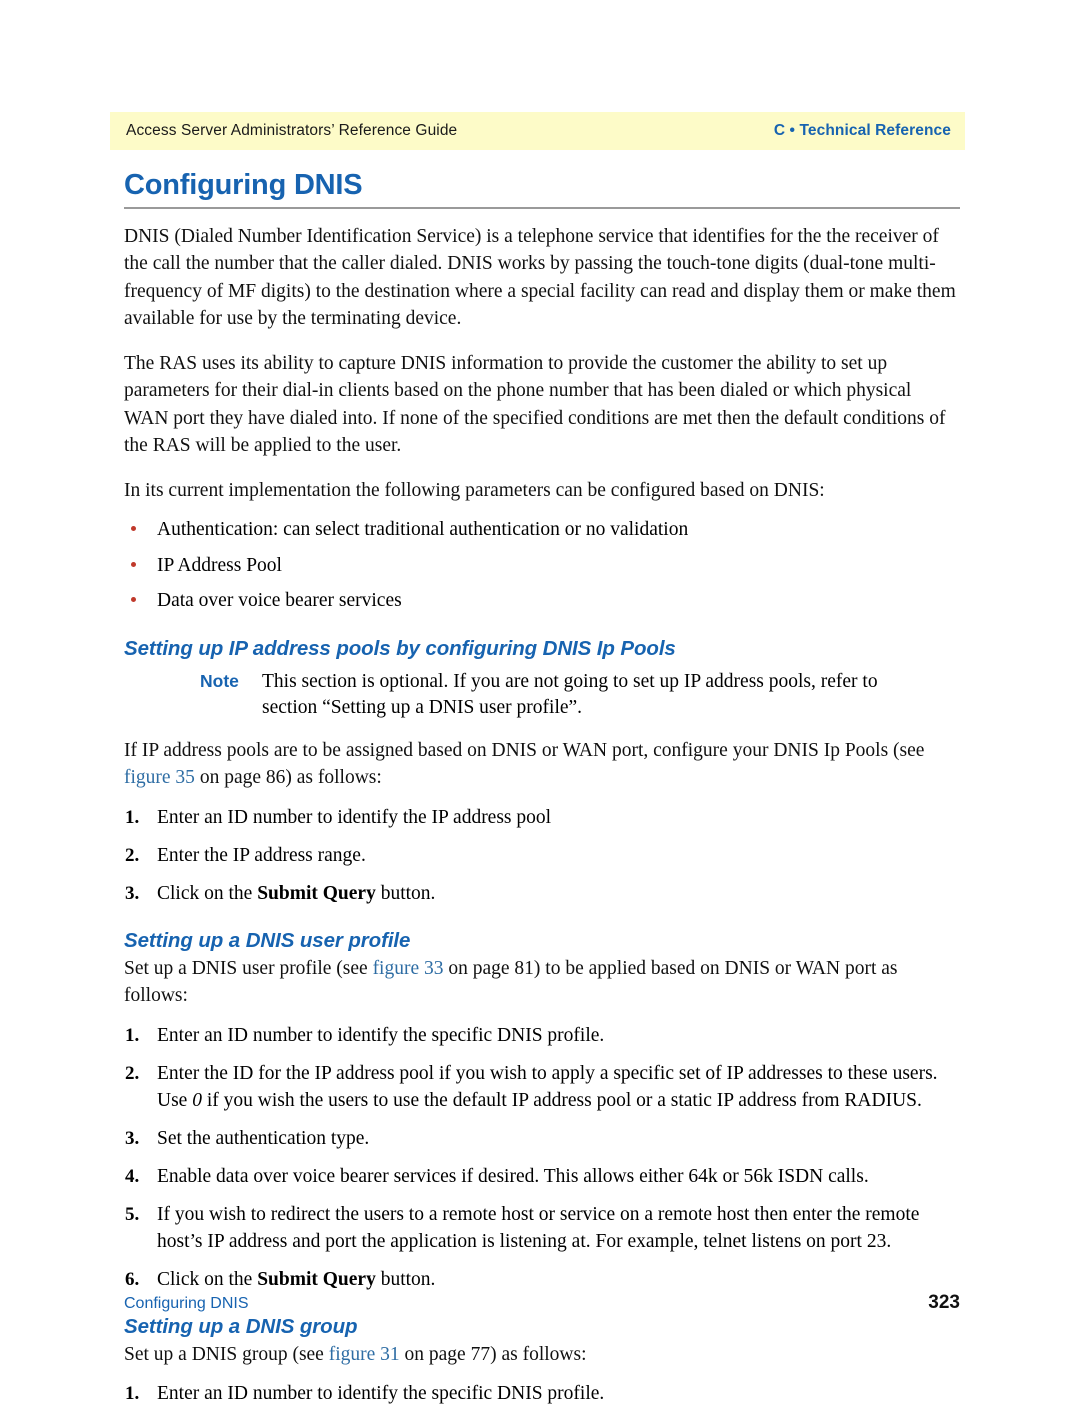 Image resolution: width=1080 pixels, height=1418 pixels. What do you see at coordinates (542, 1138) in the screenshot?
I see `list-item: 3. Set the authentication type.` at bounding box center [542, 1138].